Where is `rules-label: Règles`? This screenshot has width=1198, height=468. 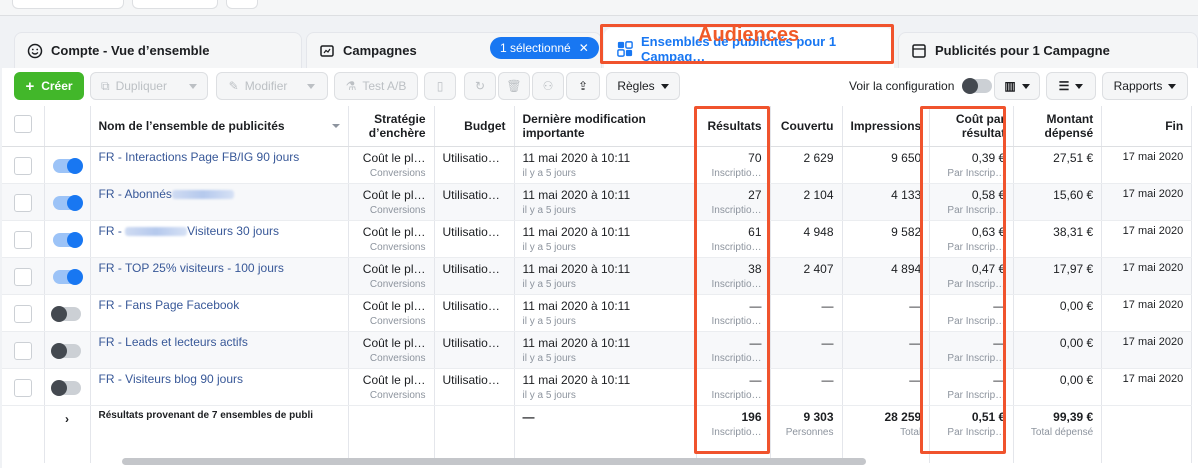 rules-label: Règles is located at coordinates (636, 86).